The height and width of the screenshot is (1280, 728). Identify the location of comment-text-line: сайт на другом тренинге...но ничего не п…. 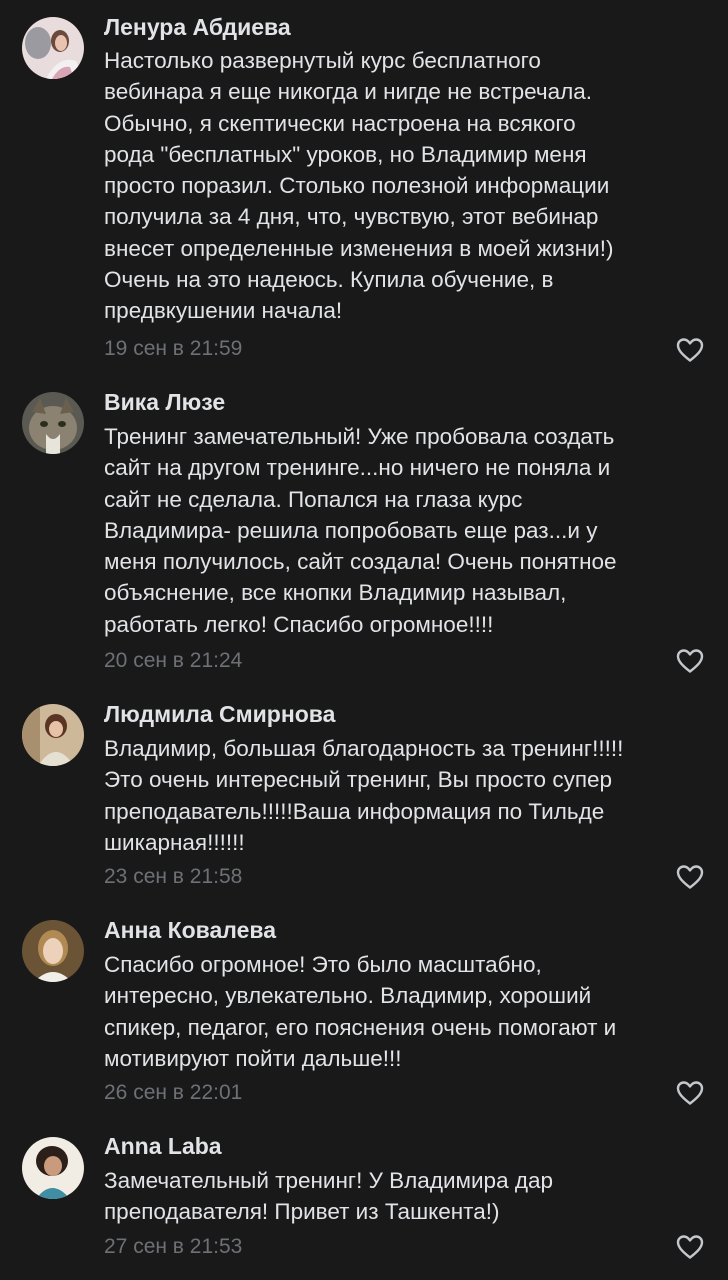
(357, 468).